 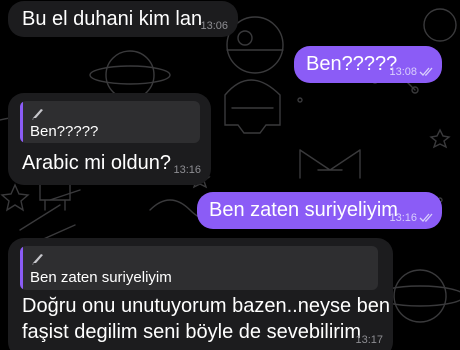 What do you see at coordinates (403, 72) in the screenshot?
I see `message-time: 13:08` at bounding box center [403, 72].